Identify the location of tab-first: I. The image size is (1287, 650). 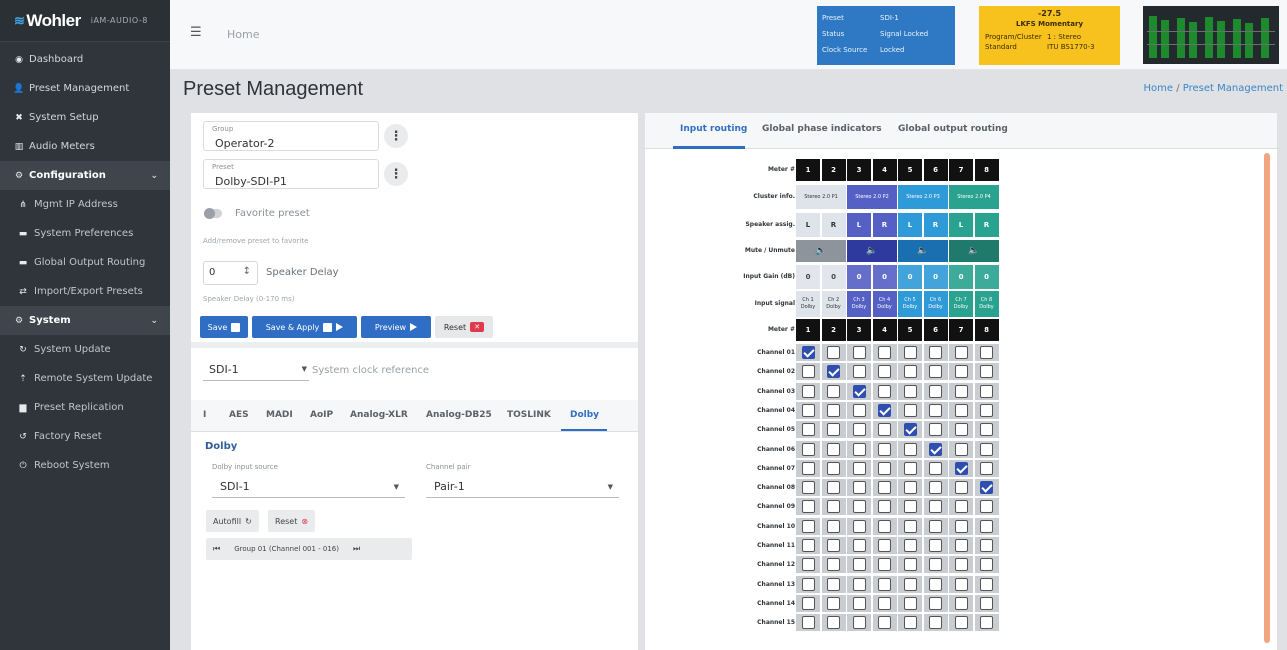
(204, 415).